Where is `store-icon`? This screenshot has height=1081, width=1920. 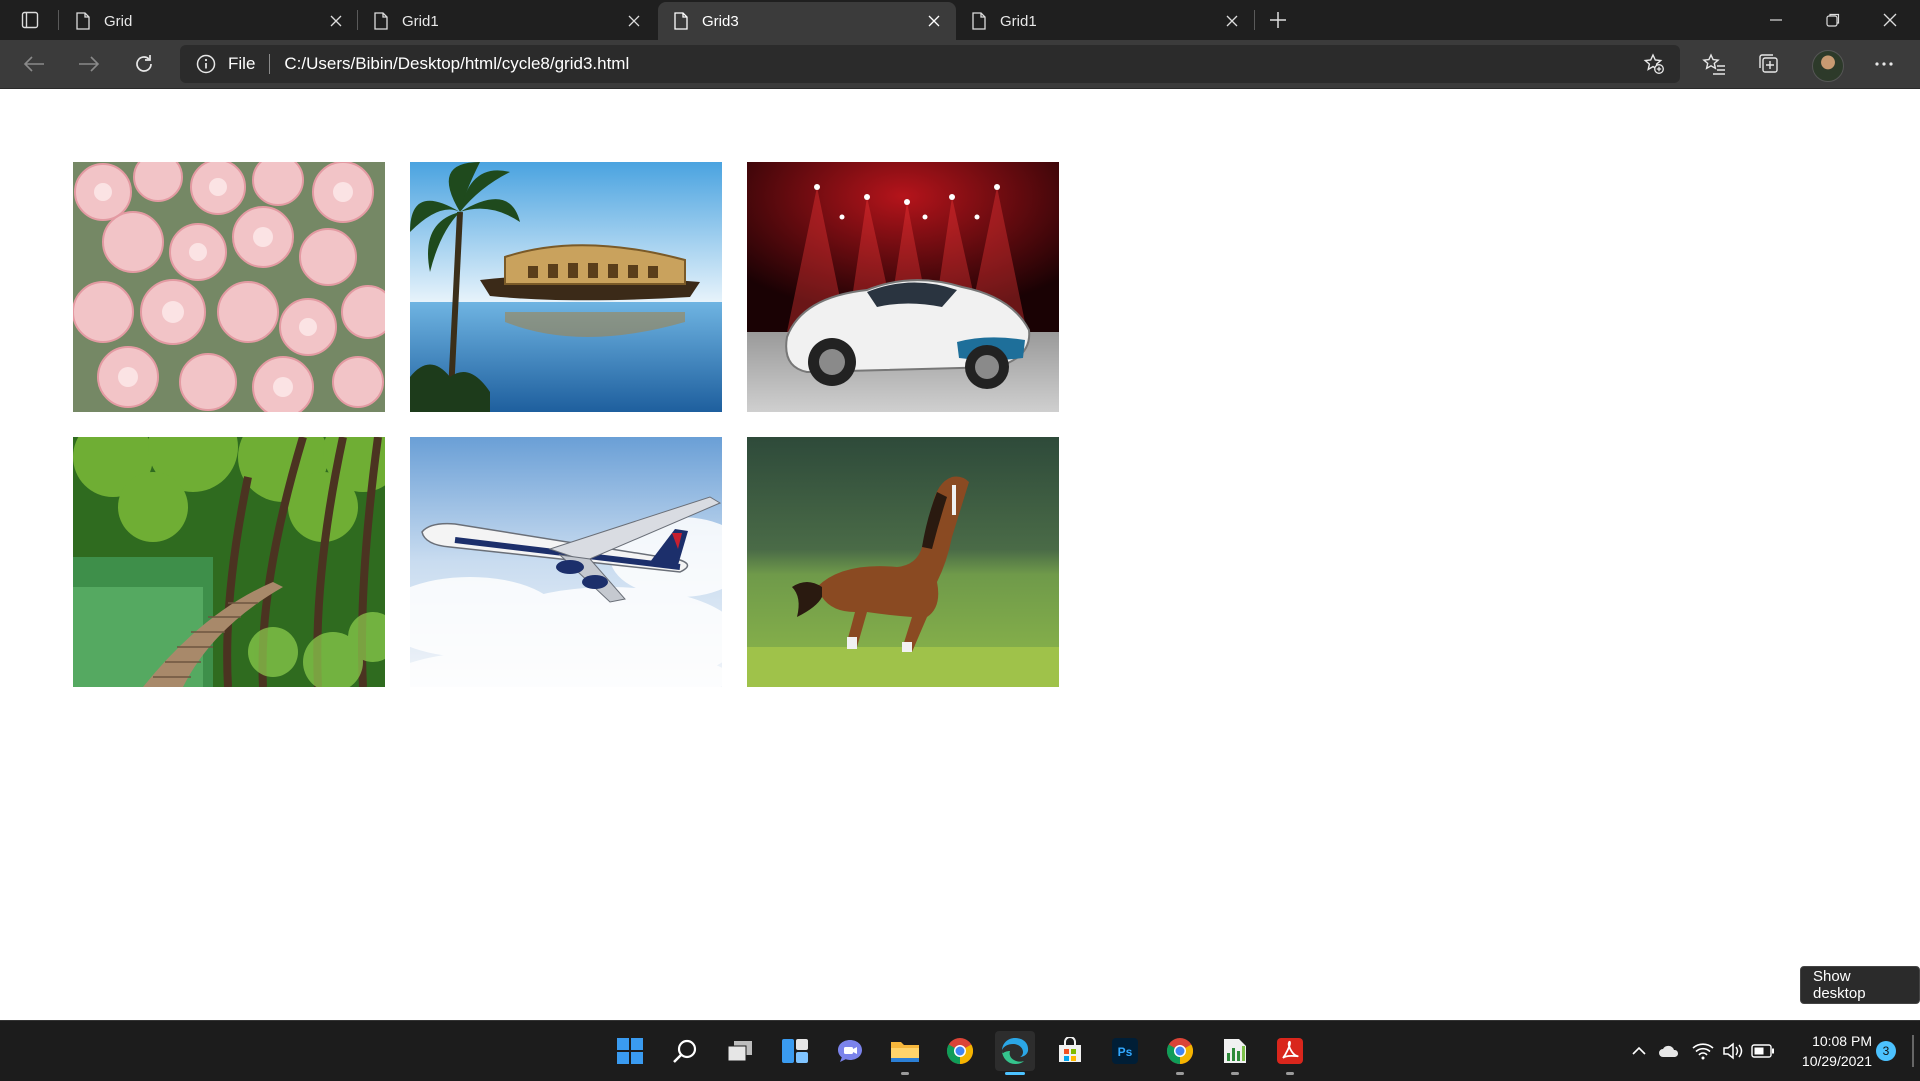
store-icon is located at coordinates (1070, 1051).